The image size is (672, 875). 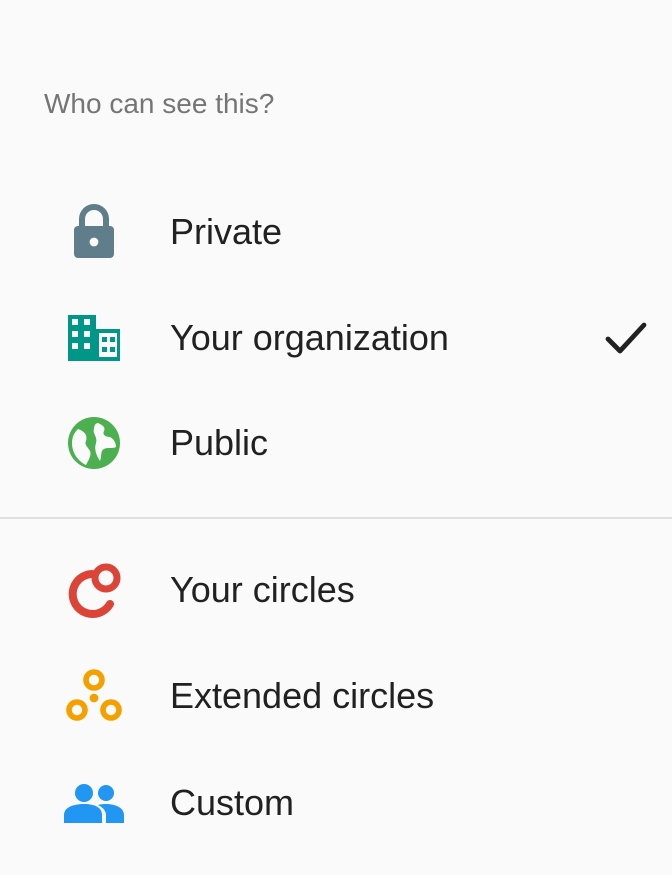 What do you see at coordinates (262, 589) in the screenshot?
I see `menu-item-label: Your circles` at bounding box center [262, 589].